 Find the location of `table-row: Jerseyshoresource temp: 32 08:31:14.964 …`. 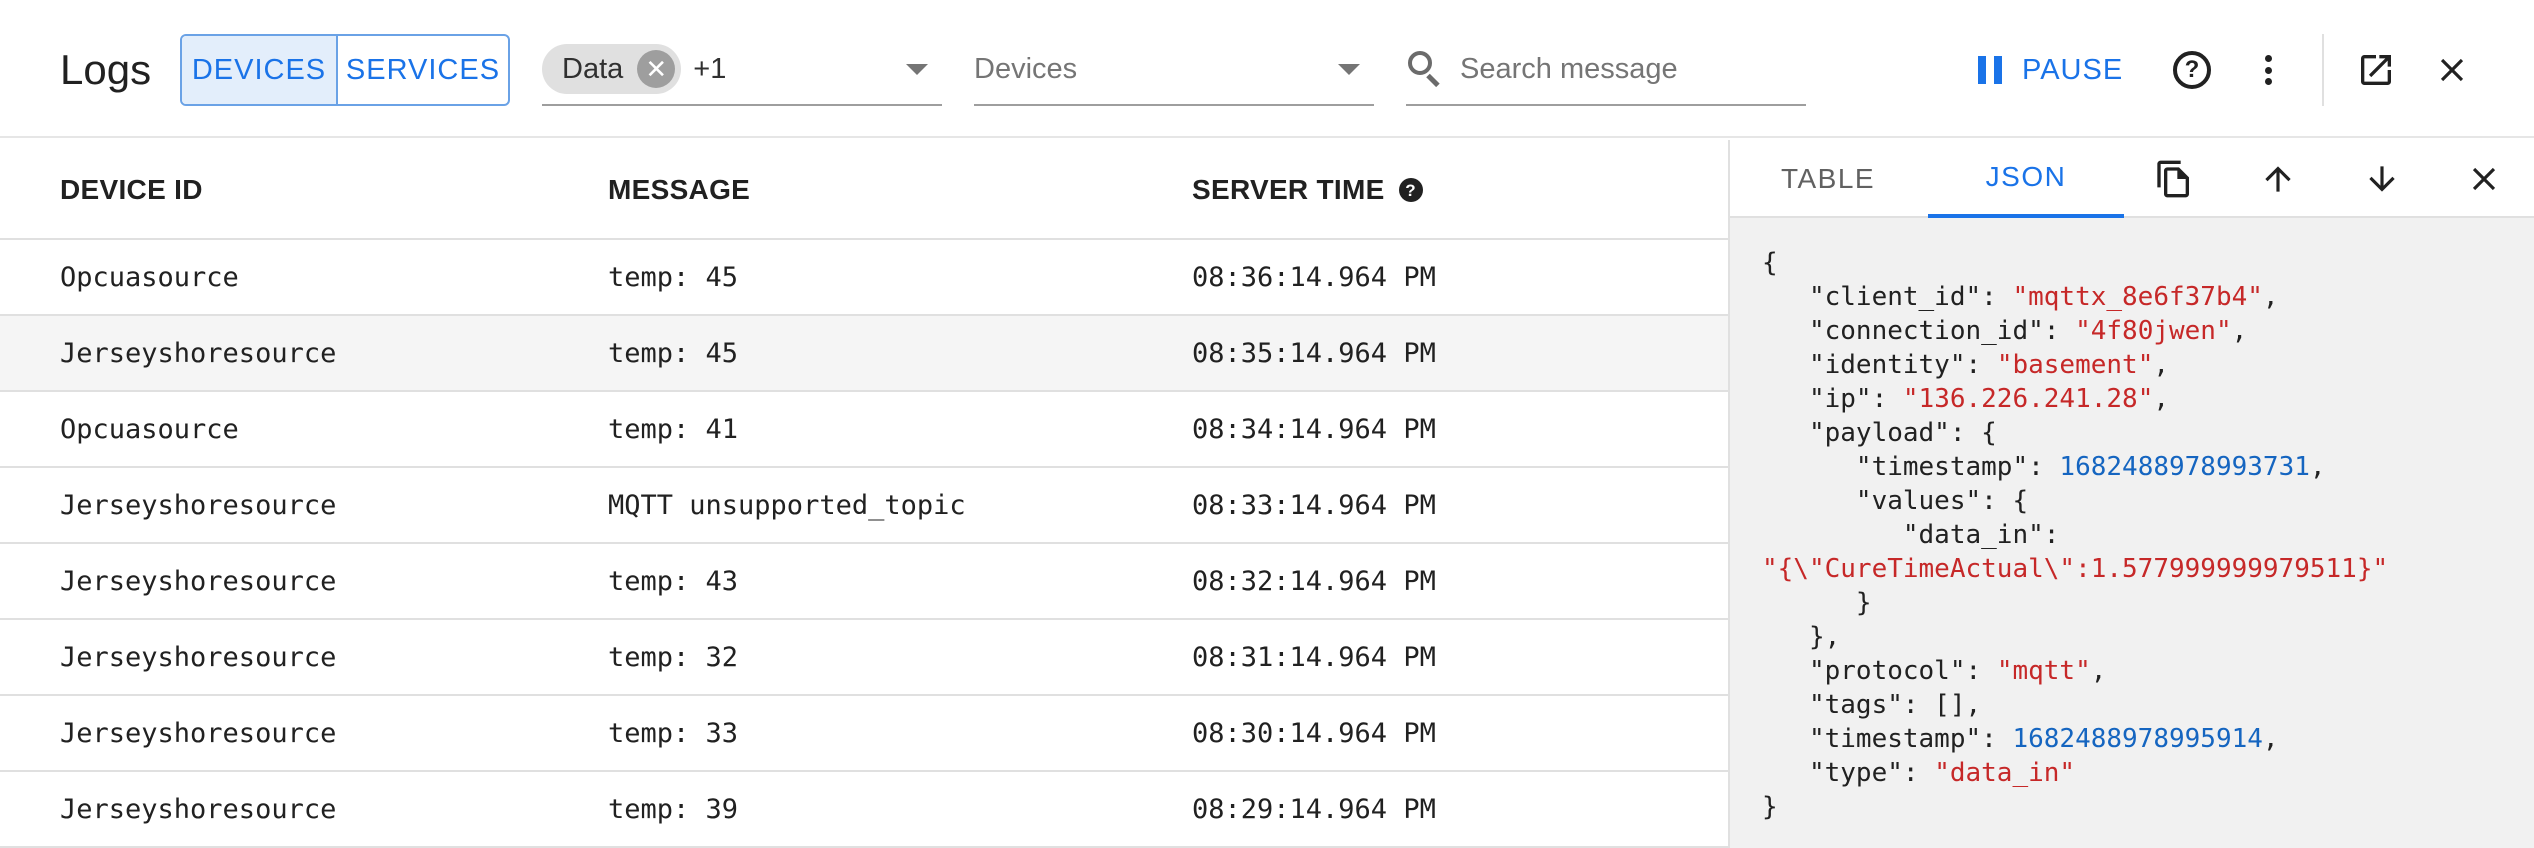

table-row: Jerseyshoresource temp: 32 08:31:14.964 … is located at coordinates (864, 658).